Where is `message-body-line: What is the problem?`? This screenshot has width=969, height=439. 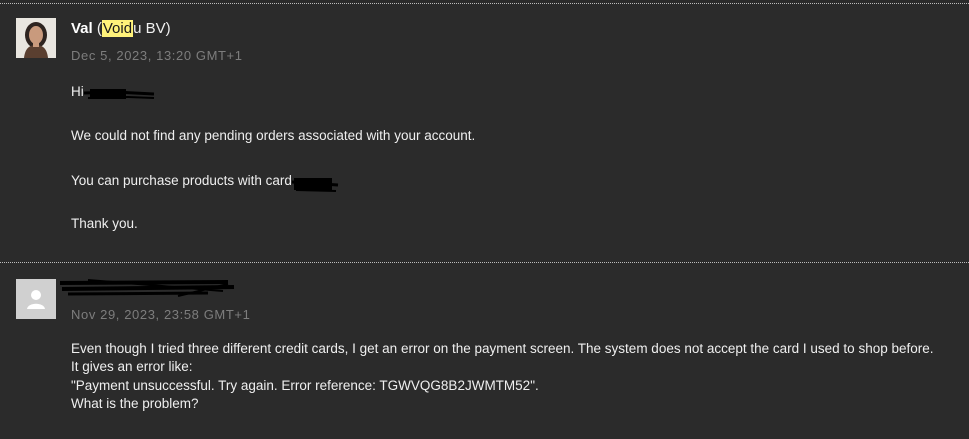
message-body-line: What is the problem? is located at coordinates (135, 403).